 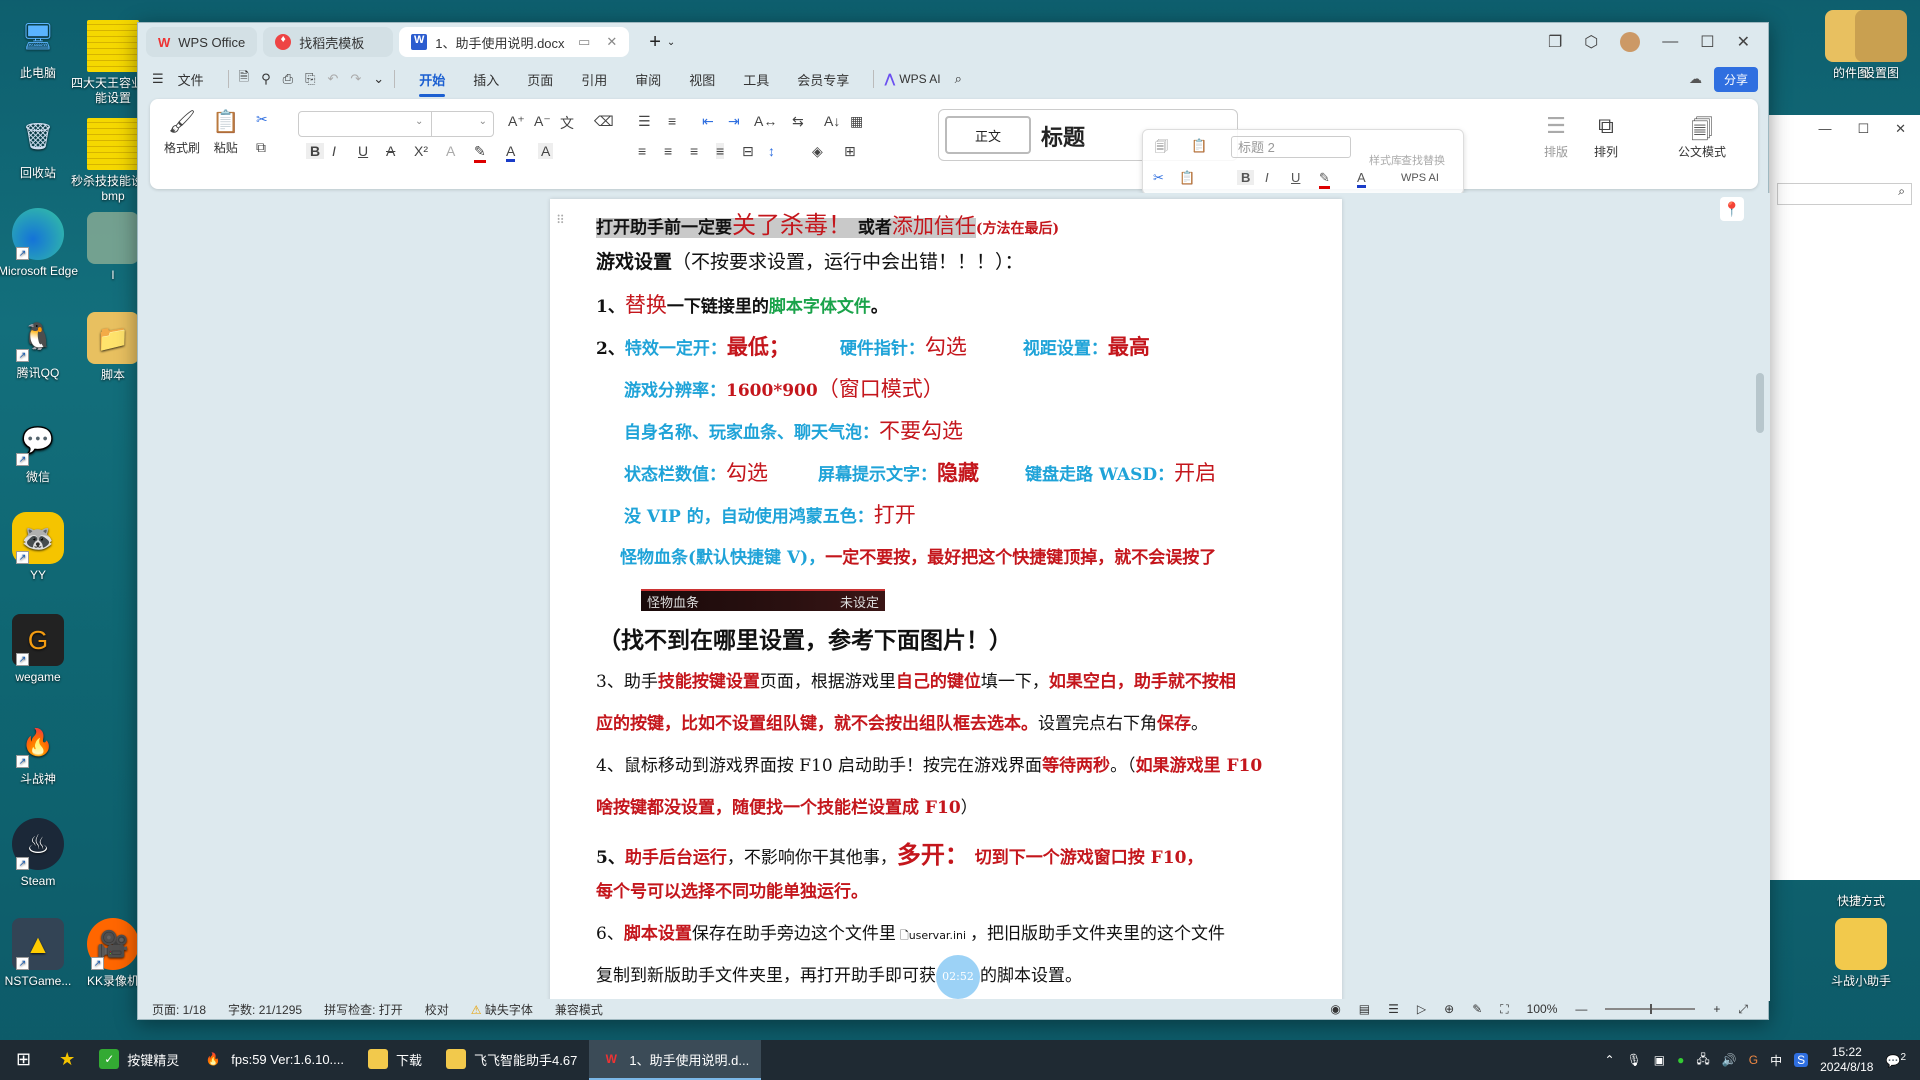 What do you see at coordinates (1291, 147) in the screenshot?
I see `style-select: 标题 2` at bounding box center [1291, 147].